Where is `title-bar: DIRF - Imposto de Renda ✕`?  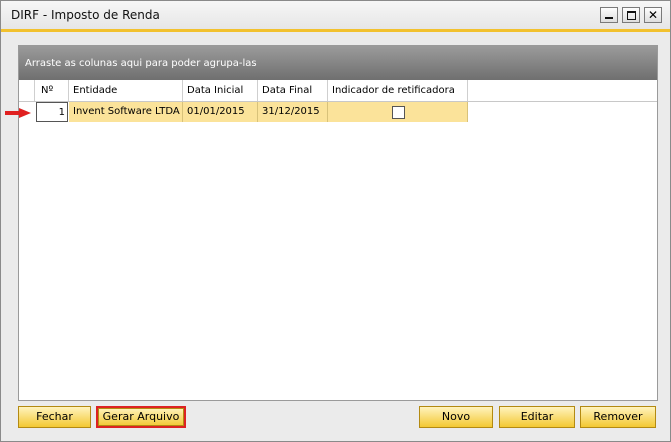 title-bar: DIRF - Imposto de Renda ✕ is located at coordinates (335, 15).